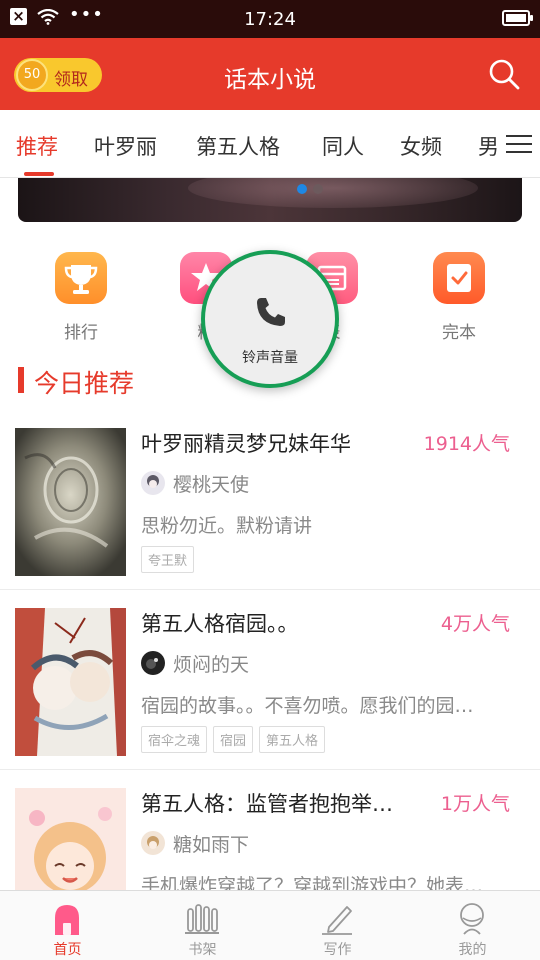 Image resolution: width=540 pixels, height=960 pixels. I want to click on profile-icon, so click(472, 919).